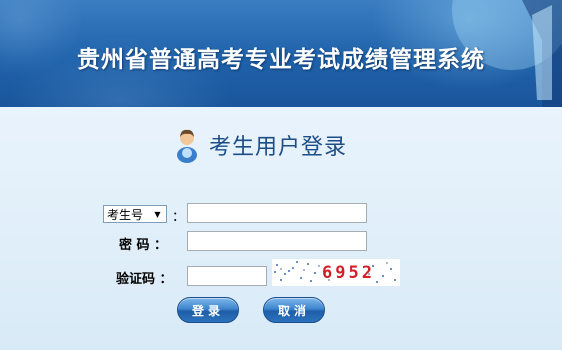 The image size is (562, 350). I want to click on captcha-input, so click(227, 276).